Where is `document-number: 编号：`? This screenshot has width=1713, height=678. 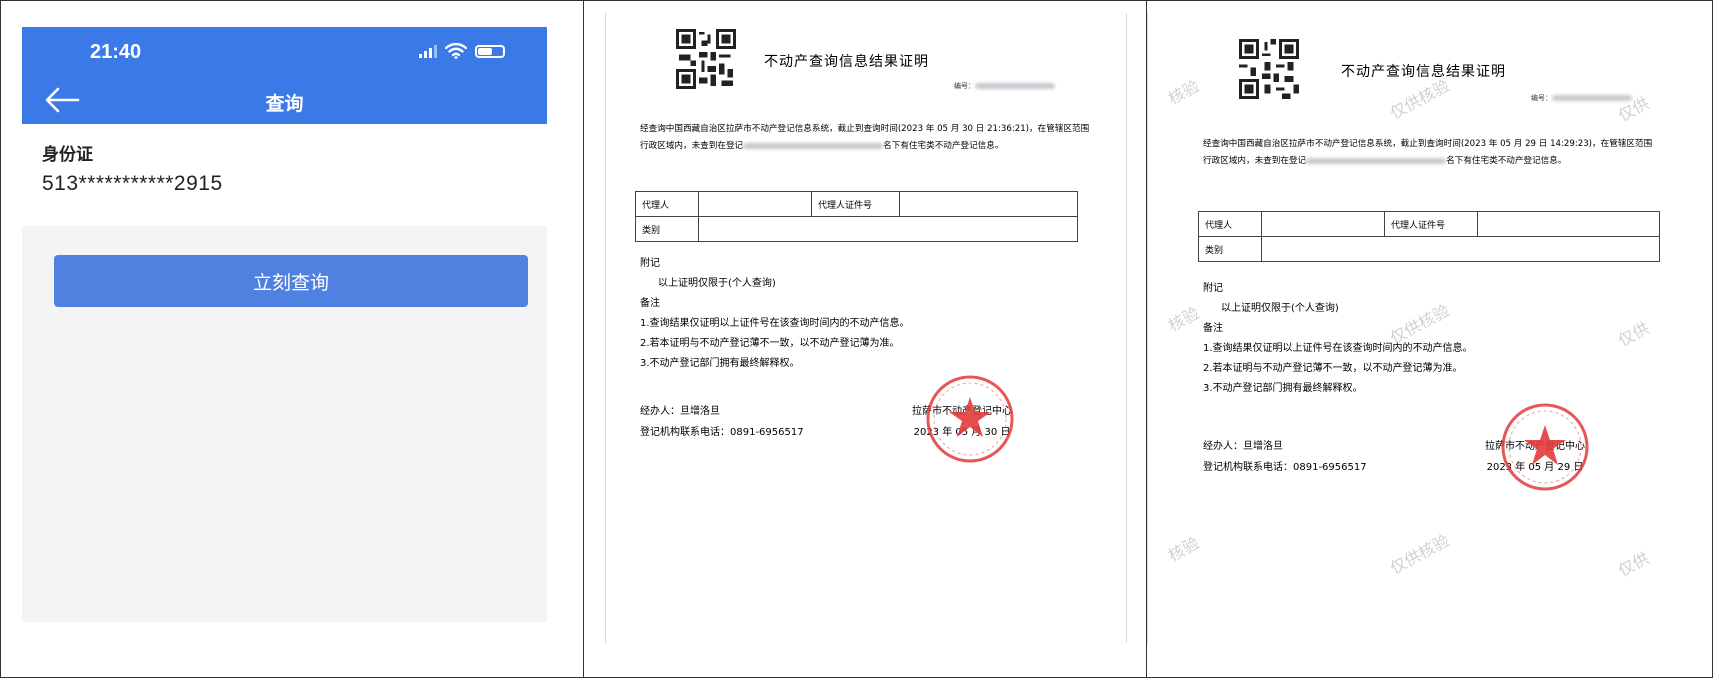
document-number: 编号： is located at coordinates (1004, 86).